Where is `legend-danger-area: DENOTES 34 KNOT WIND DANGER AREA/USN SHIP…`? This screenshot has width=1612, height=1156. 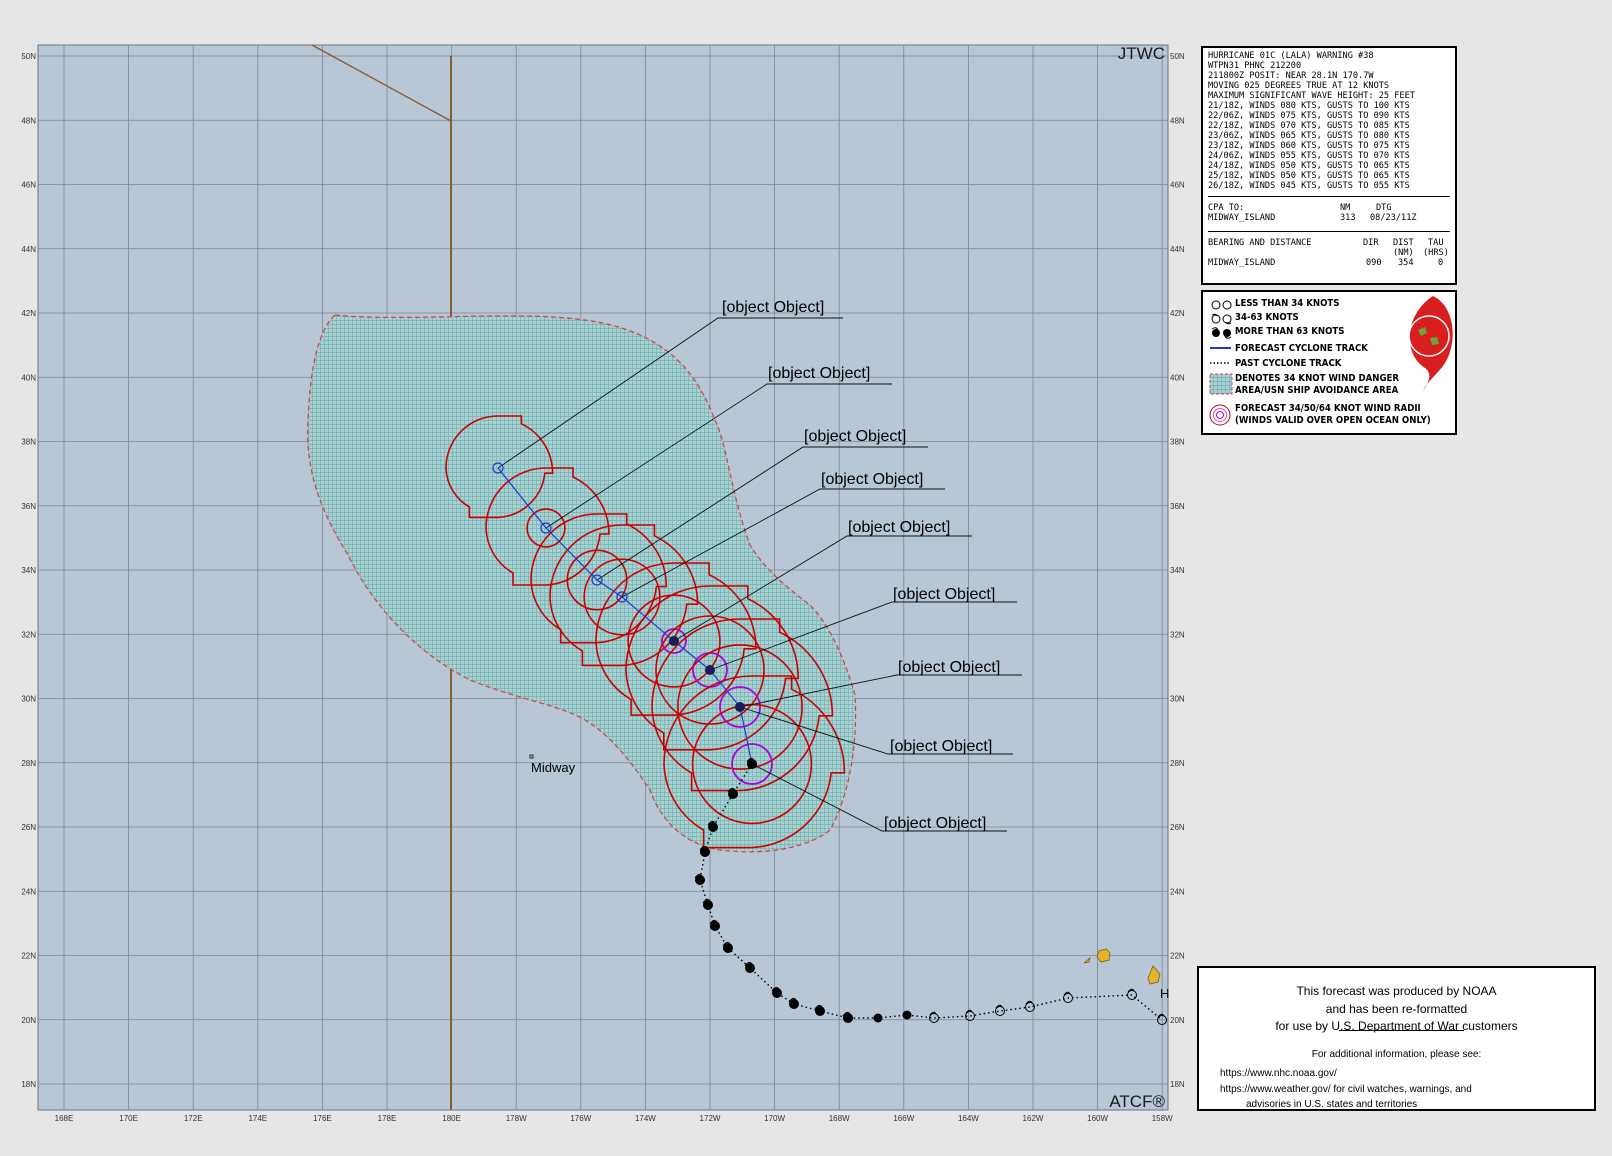 legend-danger-area: DENOTES 34 KNOT WIND DANGER AREA/USN SHIP… is located at coordinates (1317, 385).